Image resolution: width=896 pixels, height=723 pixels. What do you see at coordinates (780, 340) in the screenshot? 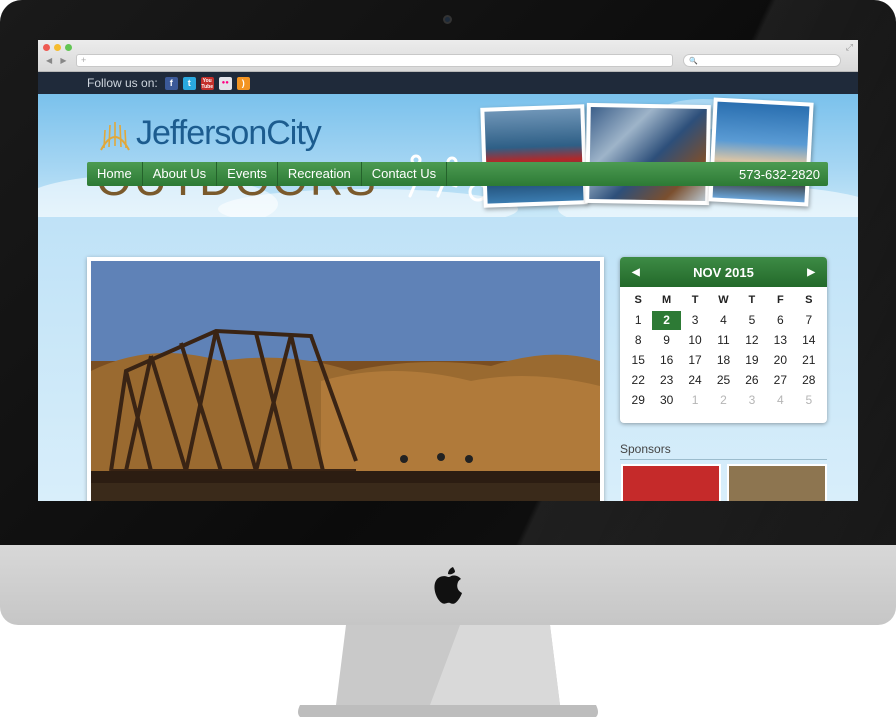
I see `calendar-day: 13` at bounding box center [780, 340].